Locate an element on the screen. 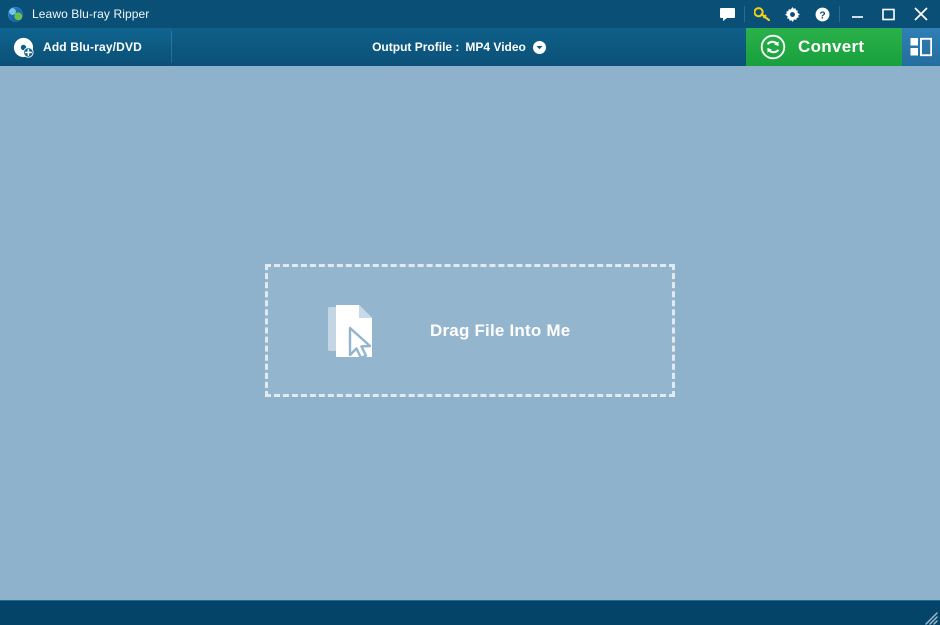 Image resolution: width=940 pixels, height=625 pixels. convert-refresh-icon is located at coordinates (773, 47).